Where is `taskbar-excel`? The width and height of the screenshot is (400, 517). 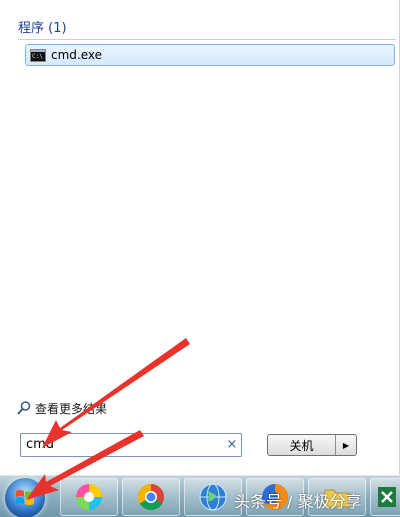 taskbar-excel is located at coordinates (385, 497).